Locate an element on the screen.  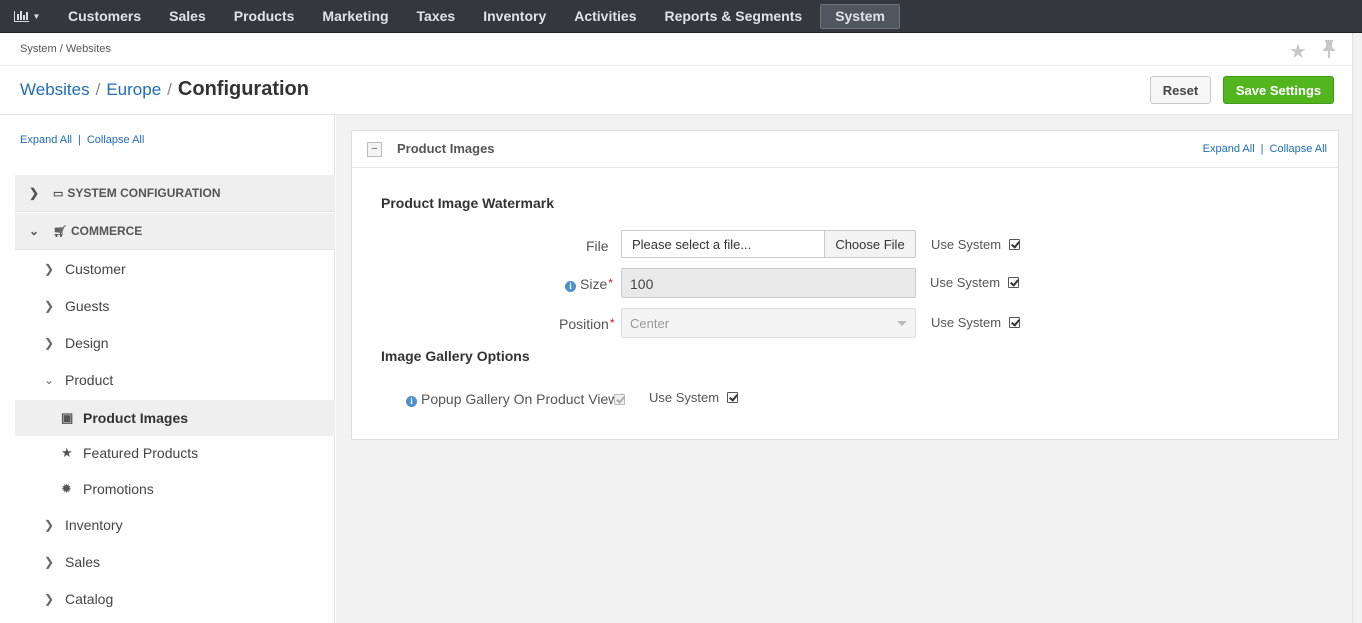
size-label: i Size* is located at coordinates (589, 284).